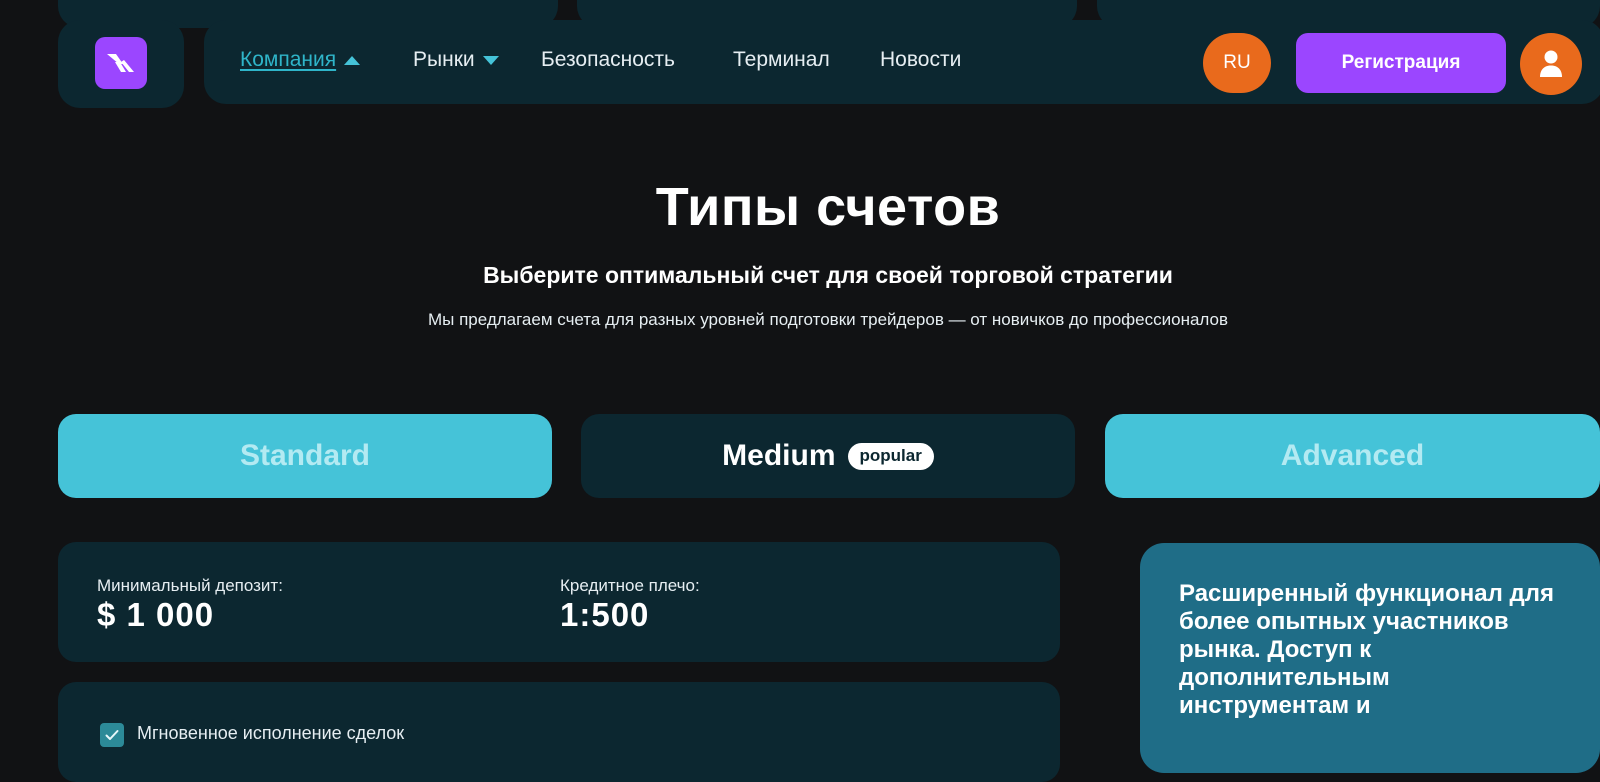  I want to click on nav-item-company: Компания, so click(300, 60).